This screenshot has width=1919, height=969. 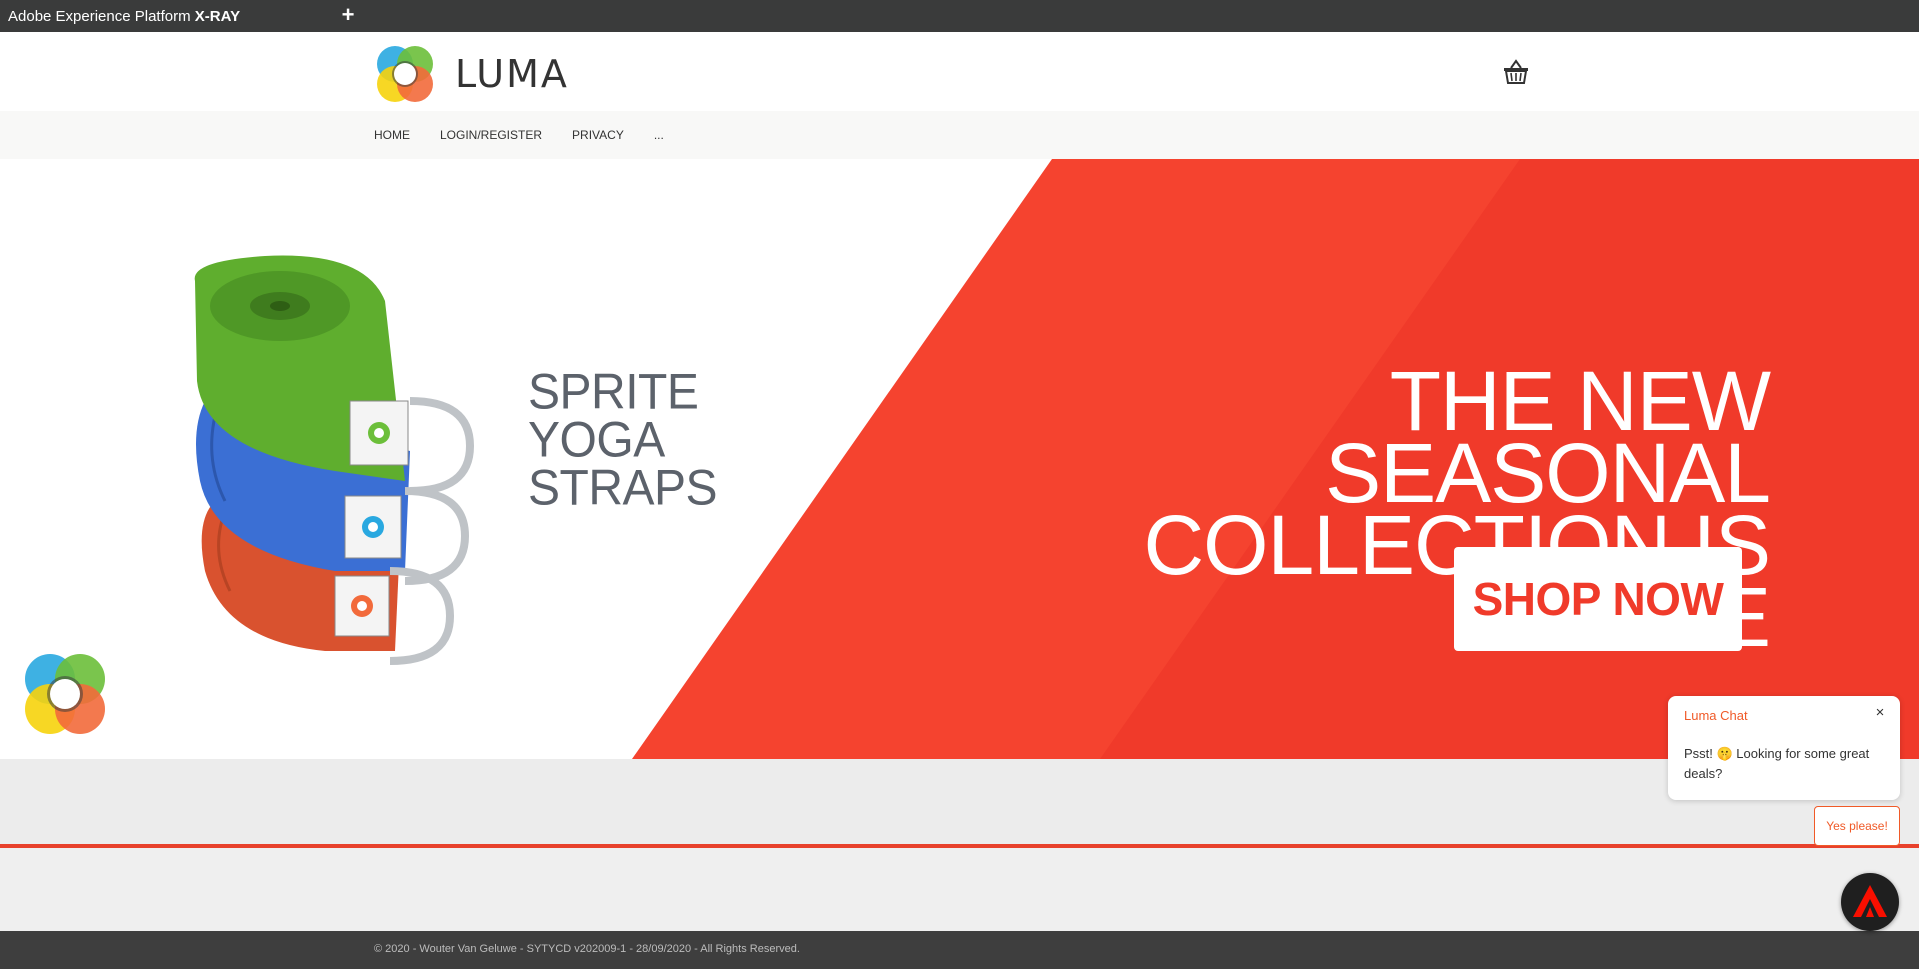 I want to click on luma-mark-icon, so click(x=65, y=694).